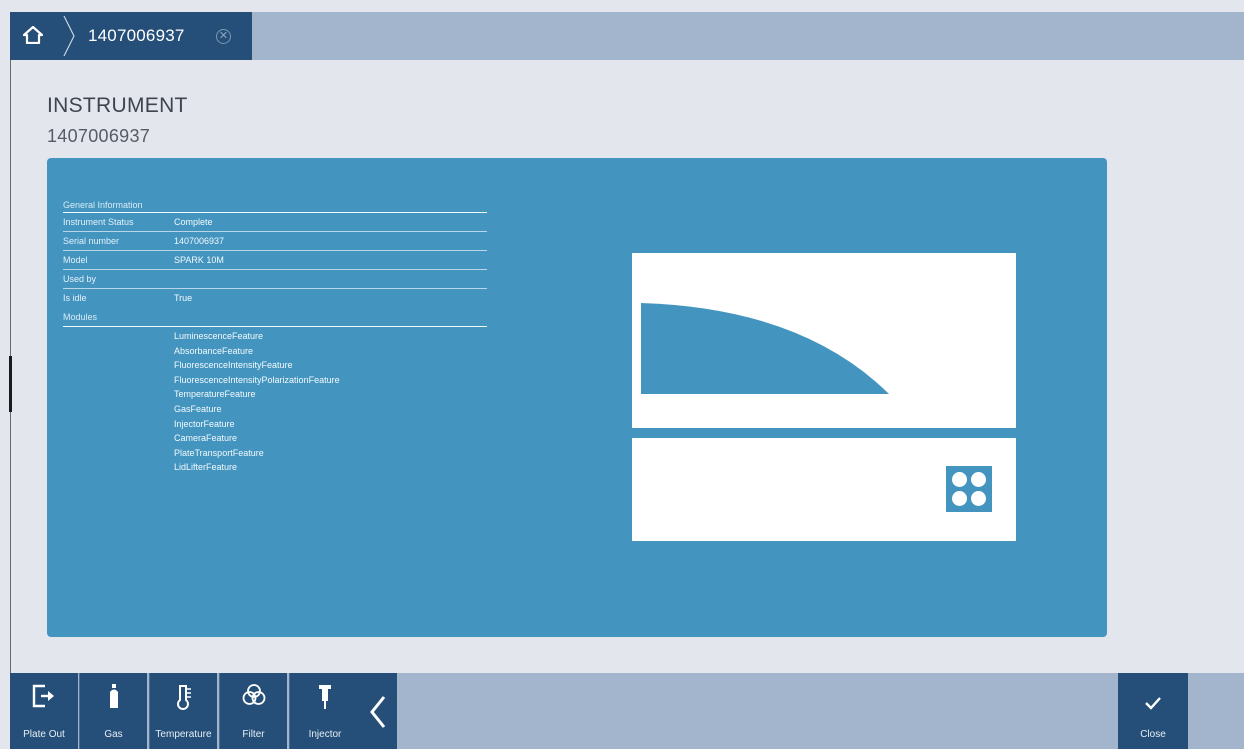 This screenshot has width=1244, height=749. Describe the element at coordinates (214, 350) in the screenshot. I see `list-item: AbsorbanceFeature` at that location.